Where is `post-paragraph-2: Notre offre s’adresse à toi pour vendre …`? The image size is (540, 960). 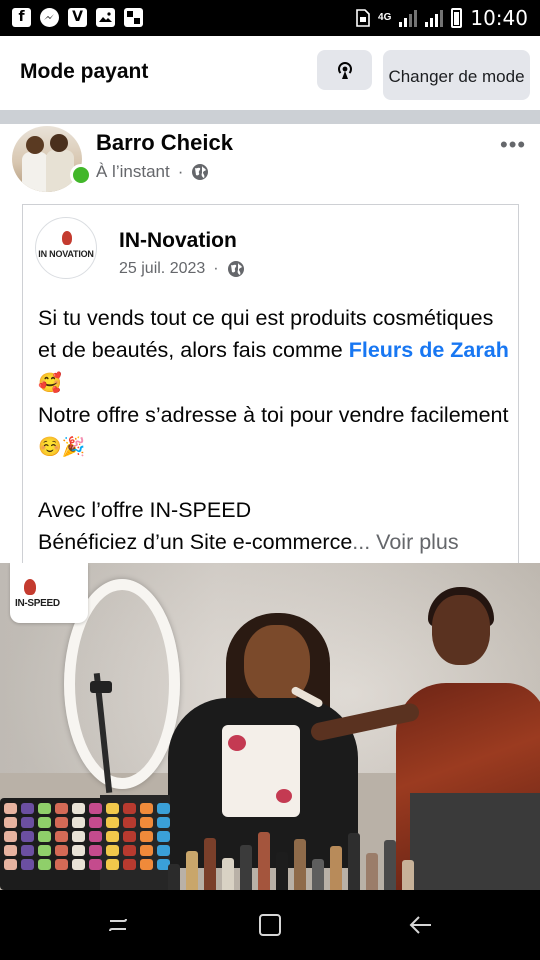 post-paragraph-2: Notre offre s’adresse à toi pour vendre … is located at coordinates (275, 432).